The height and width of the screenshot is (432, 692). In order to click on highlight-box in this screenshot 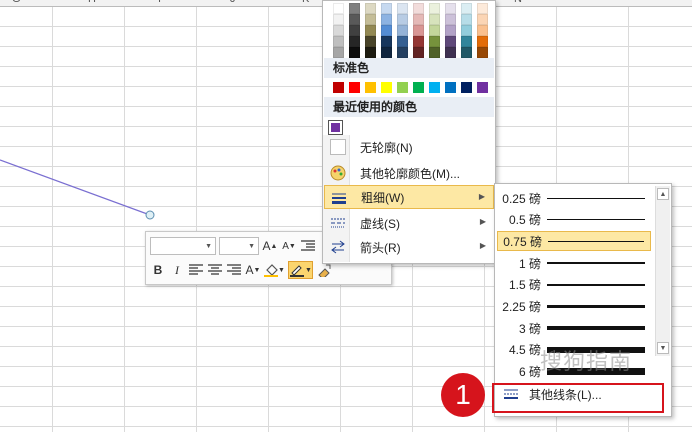, I will do `click(578, 398)`.